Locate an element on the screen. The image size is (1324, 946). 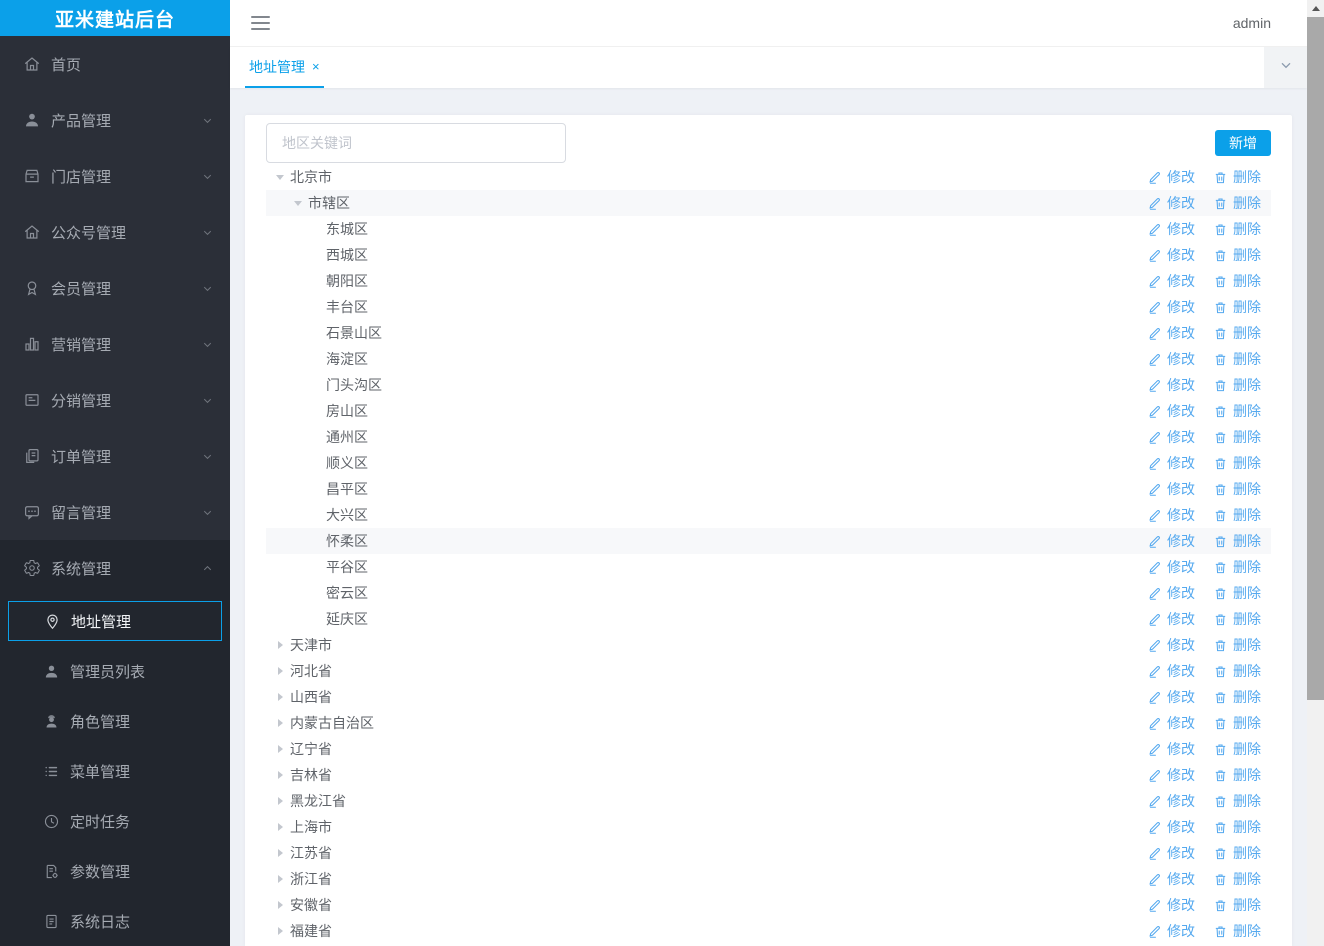
tree-row: 上海市 修改 删除 is located at coordinates (768, 827).